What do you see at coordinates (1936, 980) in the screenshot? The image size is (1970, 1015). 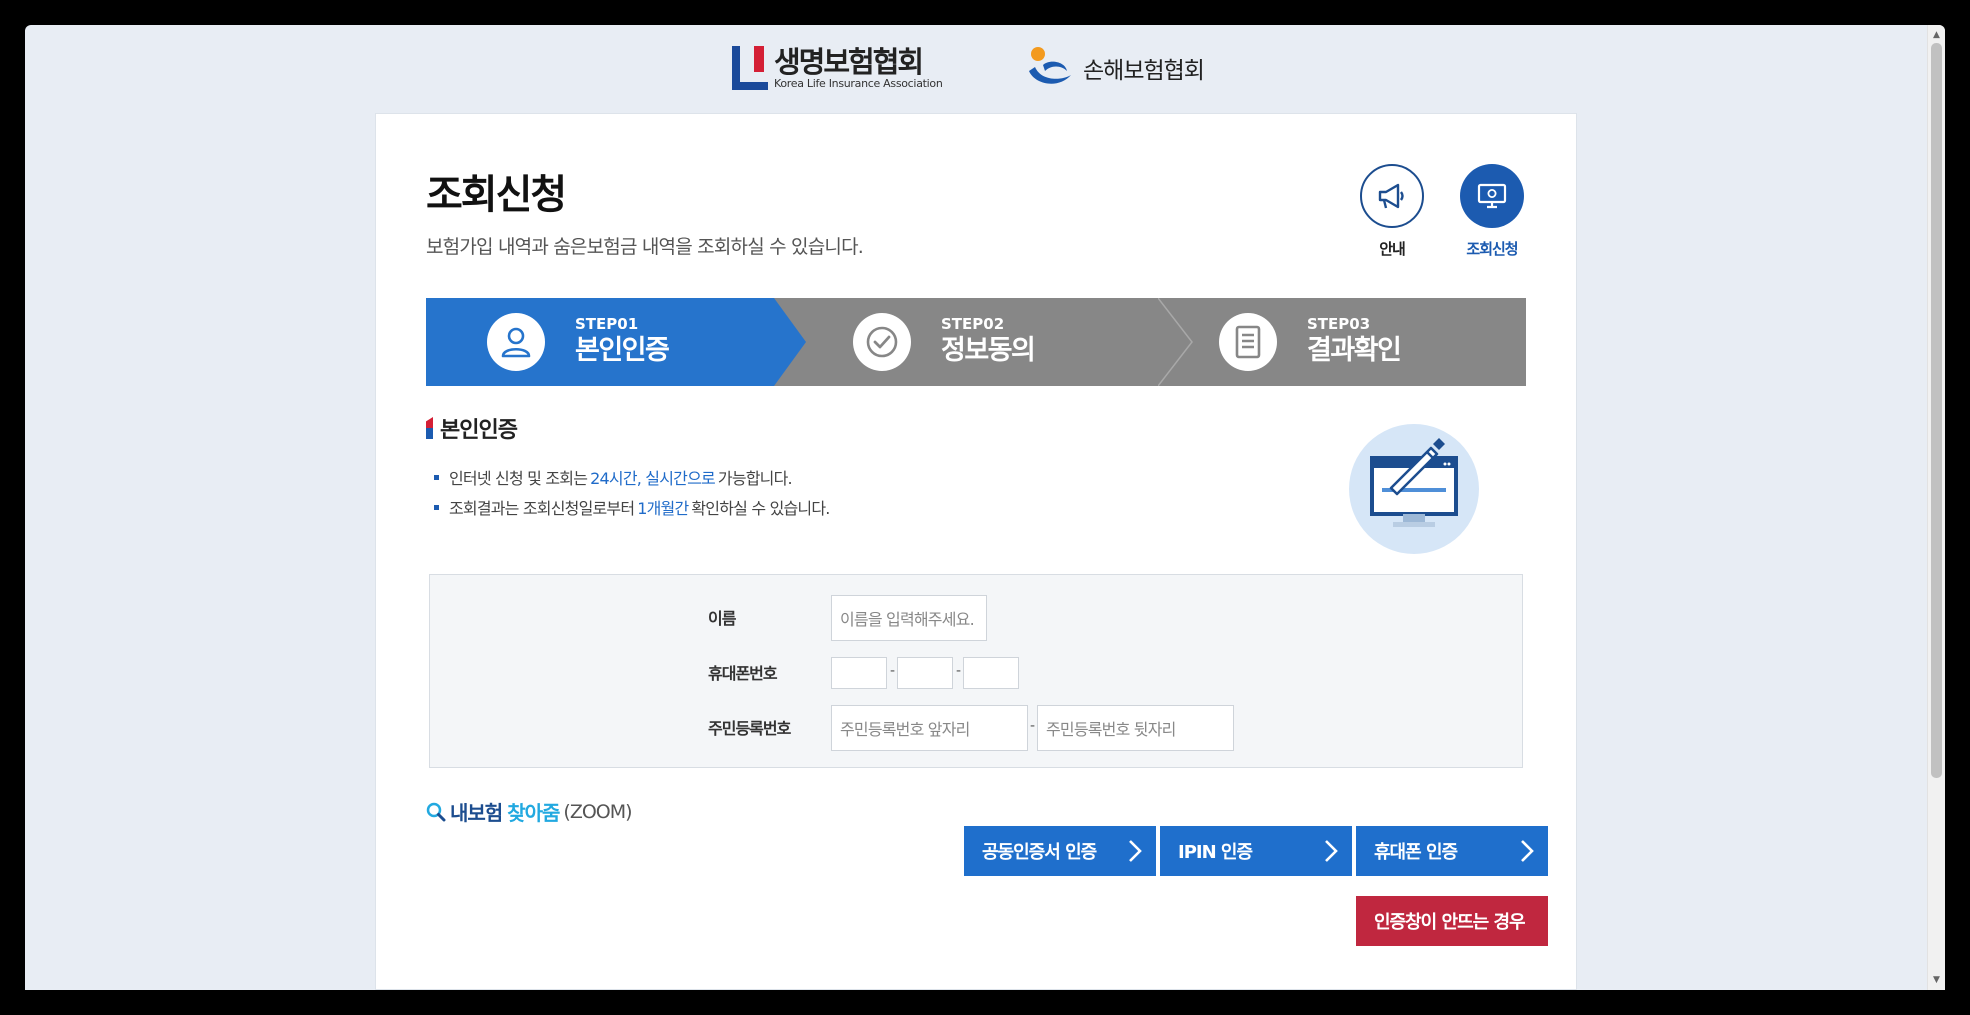 I see `scroll-down-arrow-icon: ▼` at bounding box center [1936, 980].